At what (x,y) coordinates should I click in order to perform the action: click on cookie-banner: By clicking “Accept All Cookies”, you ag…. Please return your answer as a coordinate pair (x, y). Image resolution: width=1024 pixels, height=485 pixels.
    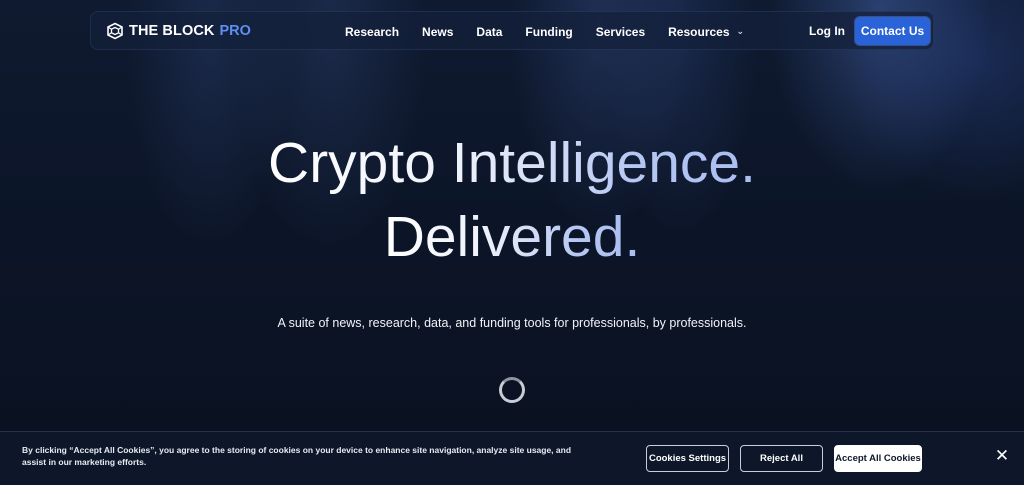
    Looking at the image, I should click on (512, 458).